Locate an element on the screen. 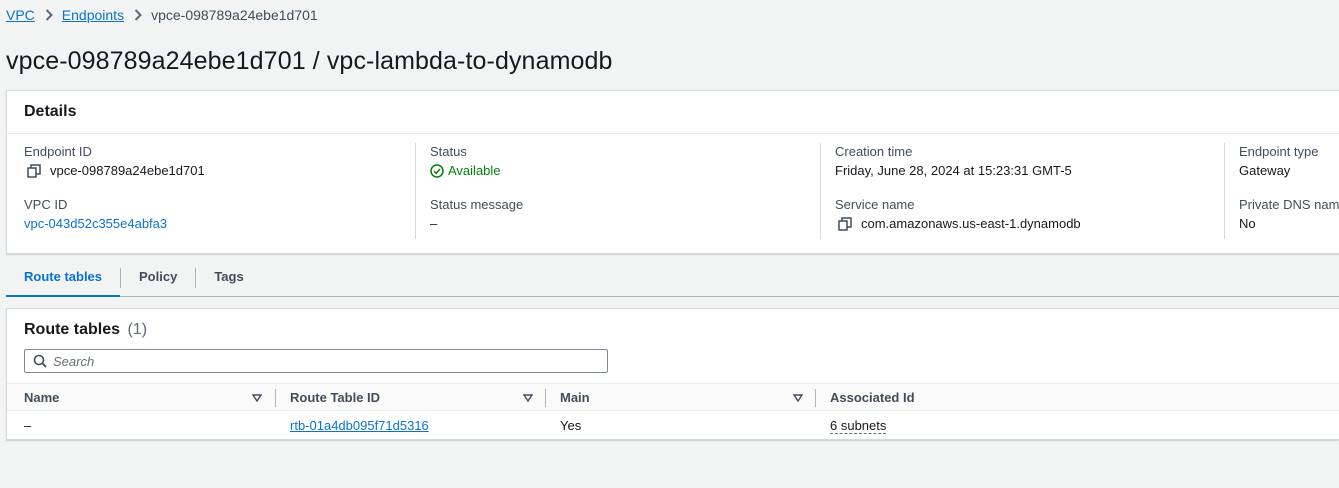  endpoint-id-label: Endpoint ID is located at coordinates (58, 151).